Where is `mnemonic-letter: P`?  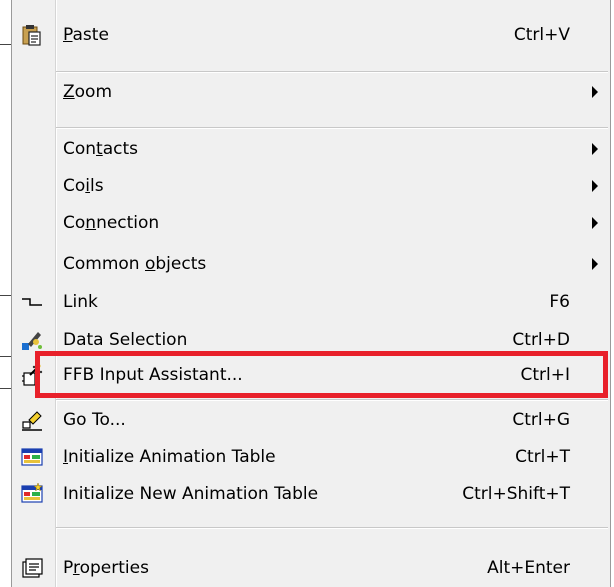
mnemonic-letter: P is located at coordinates (68, 34).